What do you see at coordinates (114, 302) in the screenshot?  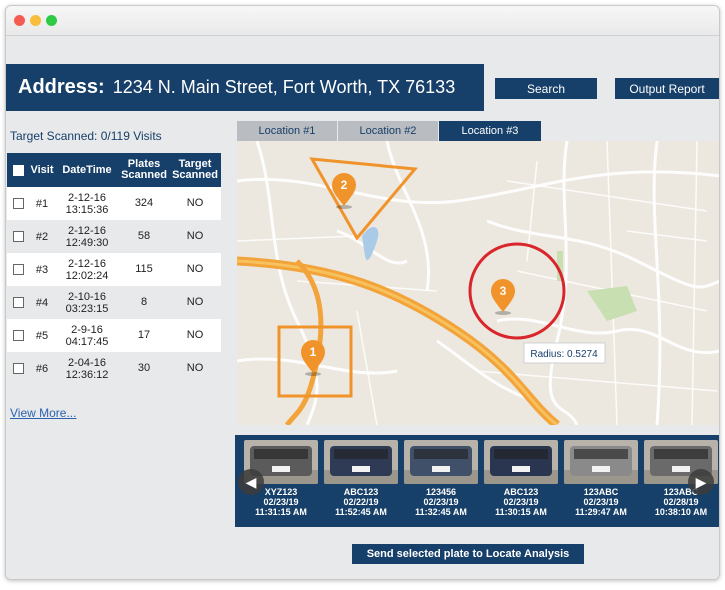 I see `table-row: #4 2-10-16 03:23:15 8 NO` at bounding box center [114, 302].